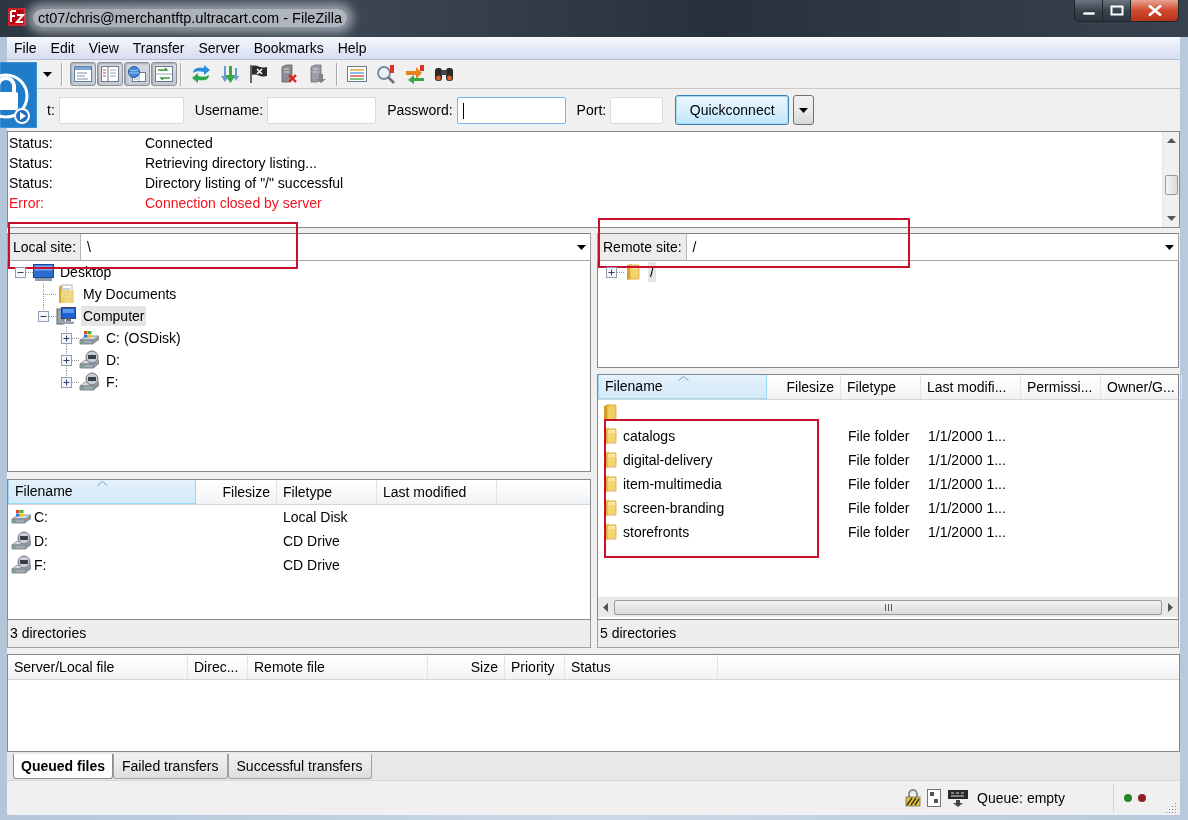 The image size is (1188, 820). I want to click on arrows-panel-icon, so click(164, 74).